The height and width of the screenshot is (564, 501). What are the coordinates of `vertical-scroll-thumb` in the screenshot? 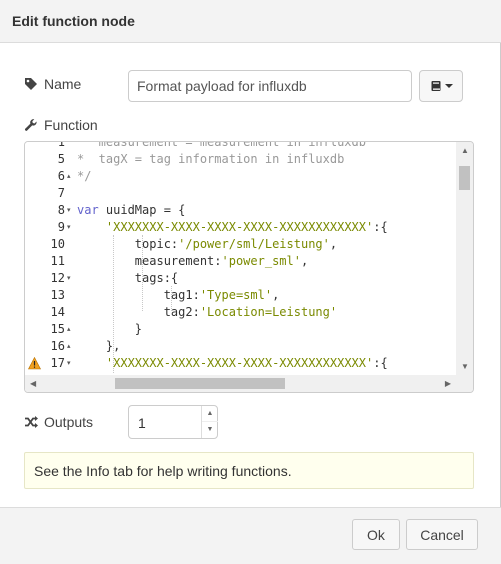 It's located at (464, 178).